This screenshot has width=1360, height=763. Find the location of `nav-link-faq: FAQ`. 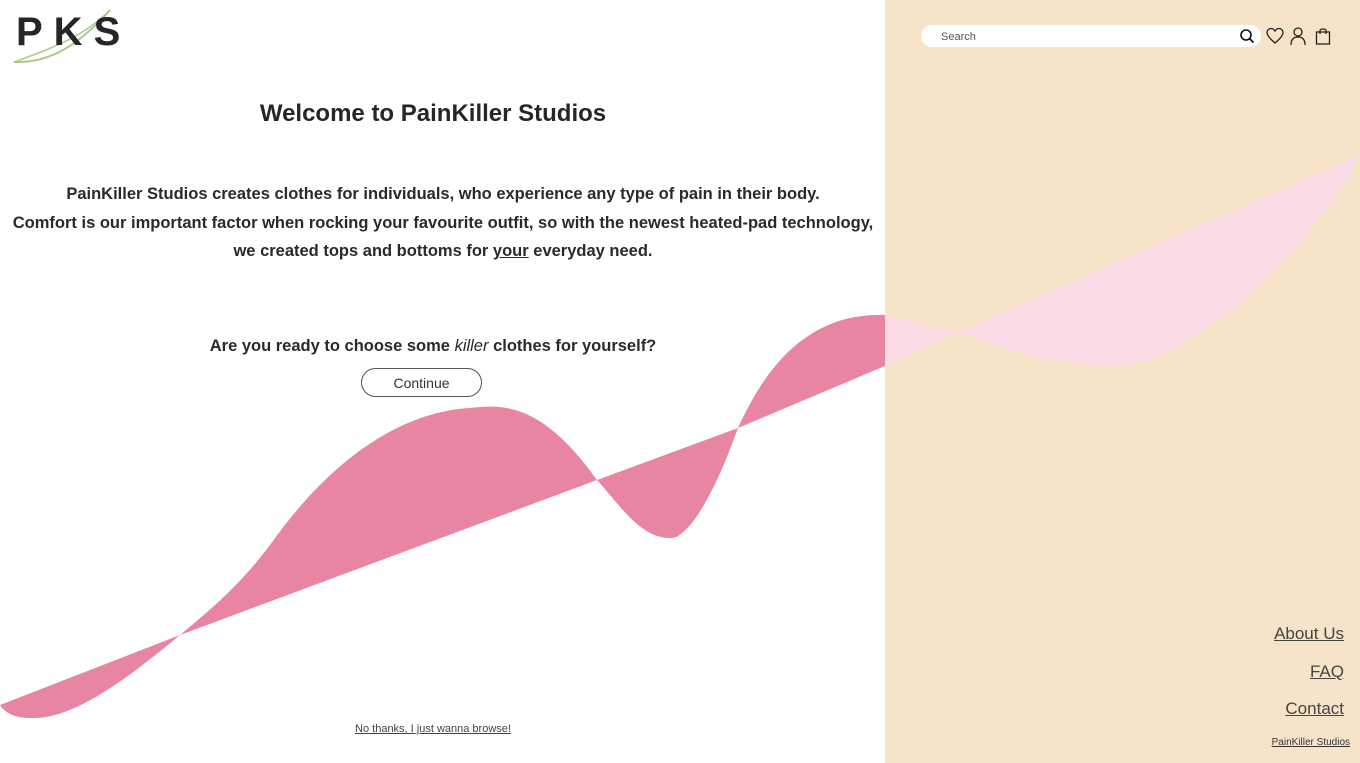

nav-link-faq: FAQ is located at coordinates (1327, 672).